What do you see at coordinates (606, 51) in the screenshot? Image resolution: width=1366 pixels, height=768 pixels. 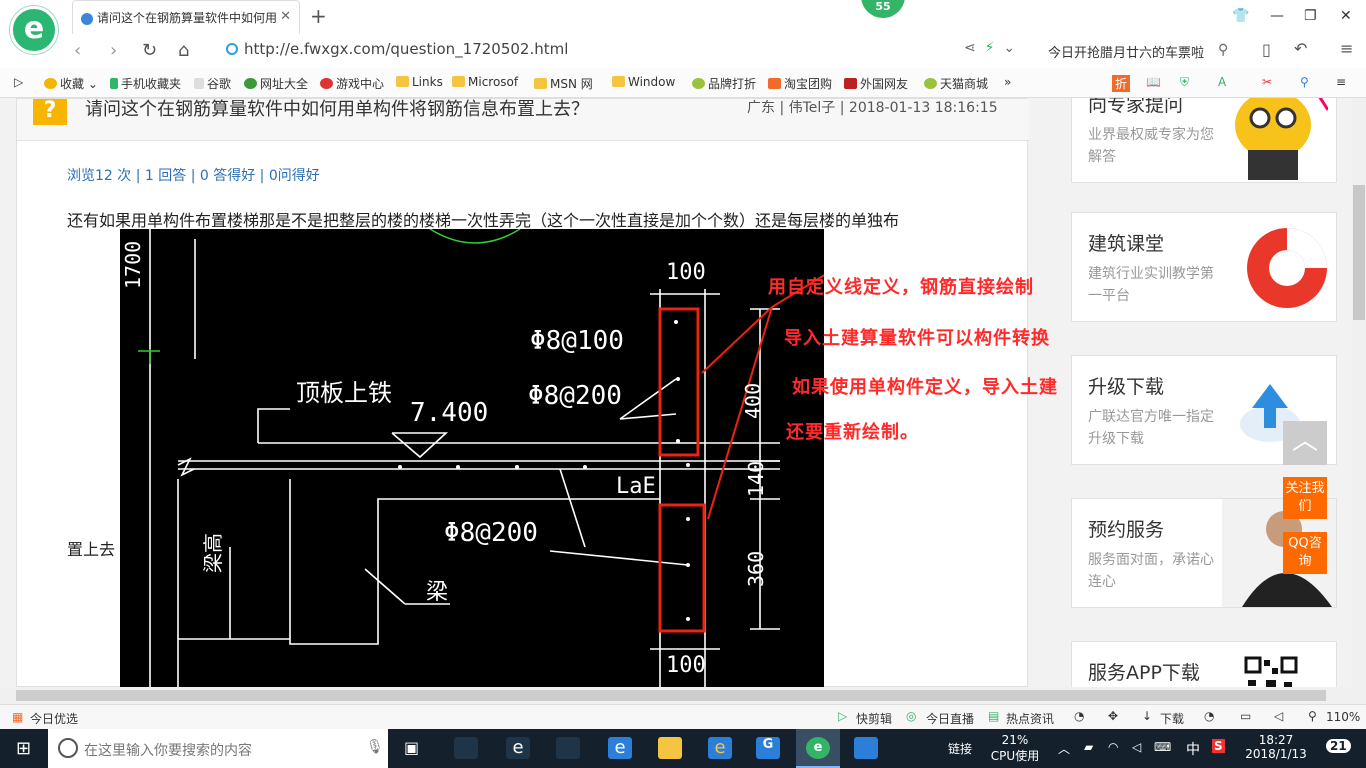 I see `url-field: http://e.fwxgx.com/question_1720502.html` at bounding box center [606, 51].